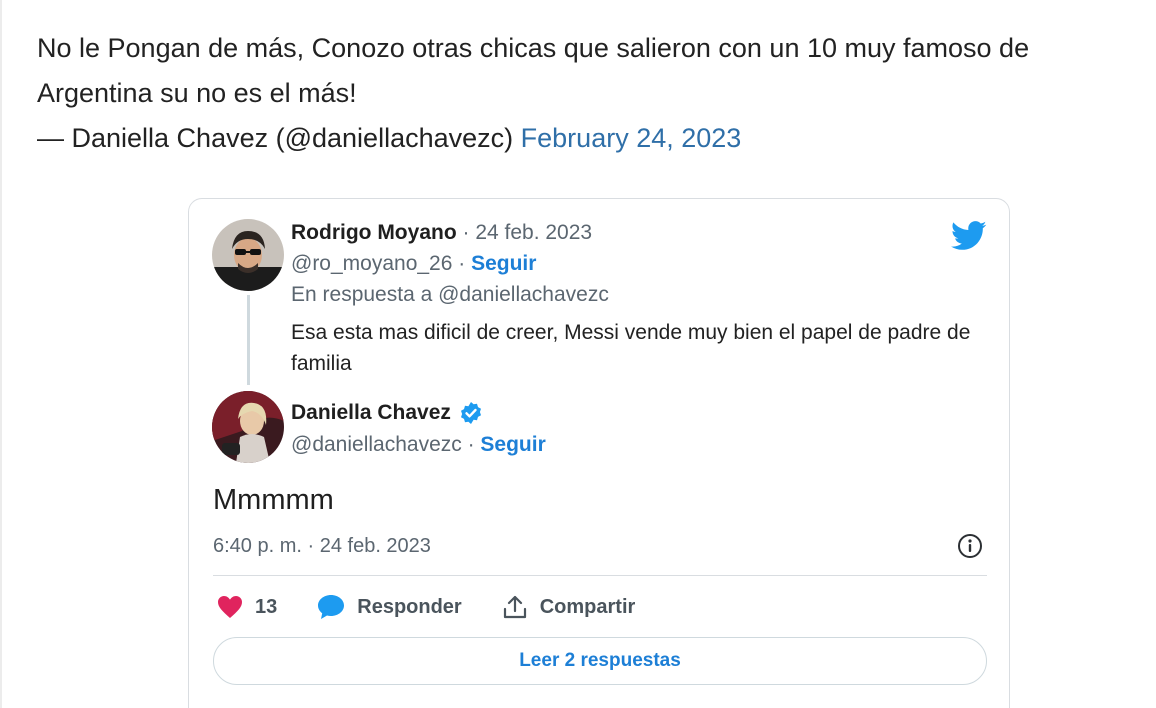 Image resolution: width=1156 pixels, height=708 pixels. I want to click on reply-label: Responder, so click(409, 606).